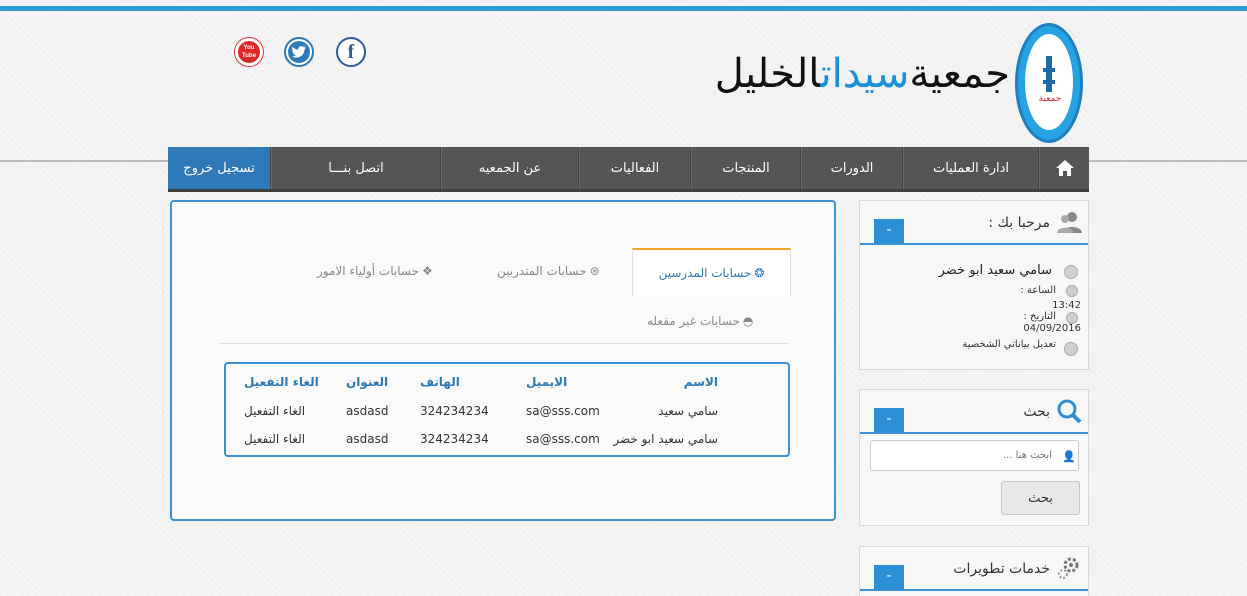 Image resolution: width=1247 pixels, height=596 pixels. What do you see at coordinates (700, 382) in the screenshot?
I see `column-header-name: الاسم` at bounding box center [700, 382].